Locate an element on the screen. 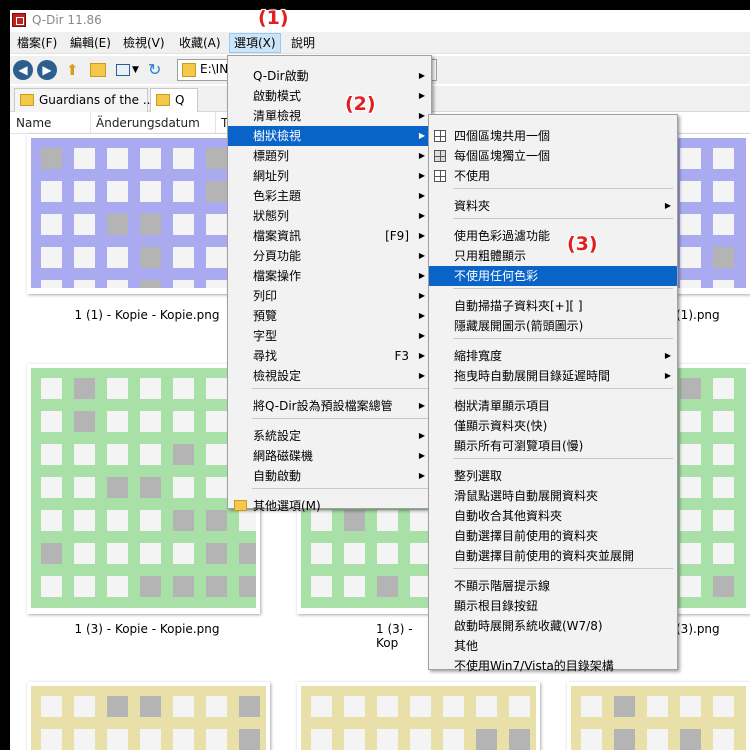 This screenshot has width=750, height=750. tree-submenu-item: 隱藏展開圖示(箭頭圖示) is located at coordinates (553, 326).